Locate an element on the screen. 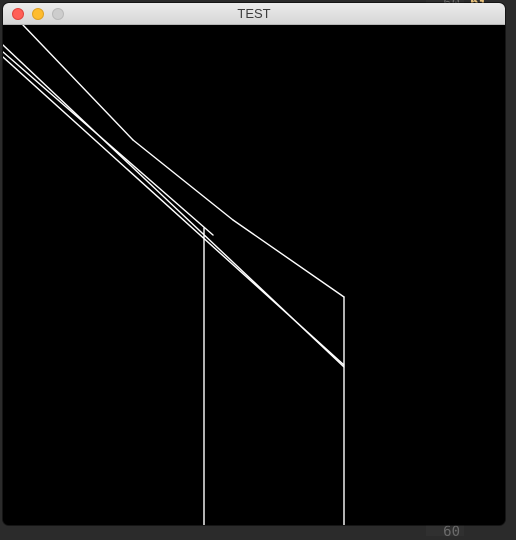 This screenshot has width=516, height=540. title-bar: TEST is located at coordinates (254, 14).